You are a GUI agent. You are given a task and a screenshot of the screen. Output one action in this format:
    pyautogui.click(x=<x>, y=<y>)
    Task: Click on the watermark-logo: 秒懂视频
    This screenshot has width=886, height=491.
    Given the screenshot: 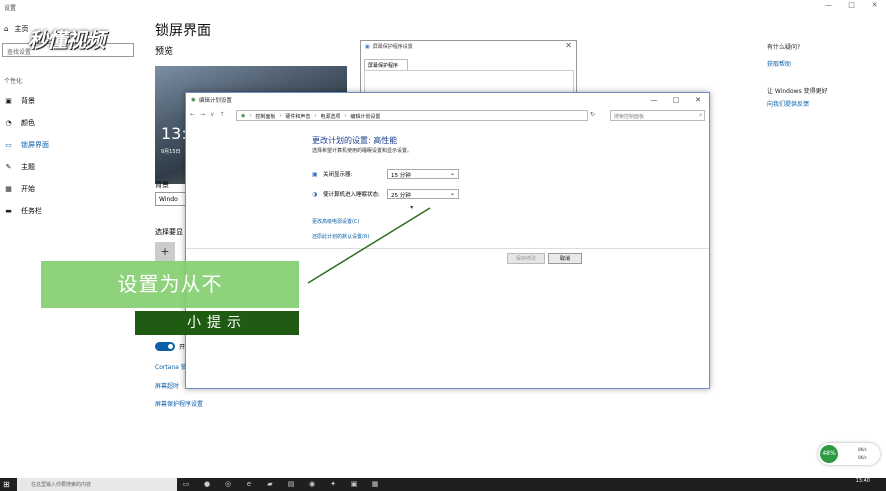 What is the action you would take?
    pyautogui.click(x=66, y=40)
    